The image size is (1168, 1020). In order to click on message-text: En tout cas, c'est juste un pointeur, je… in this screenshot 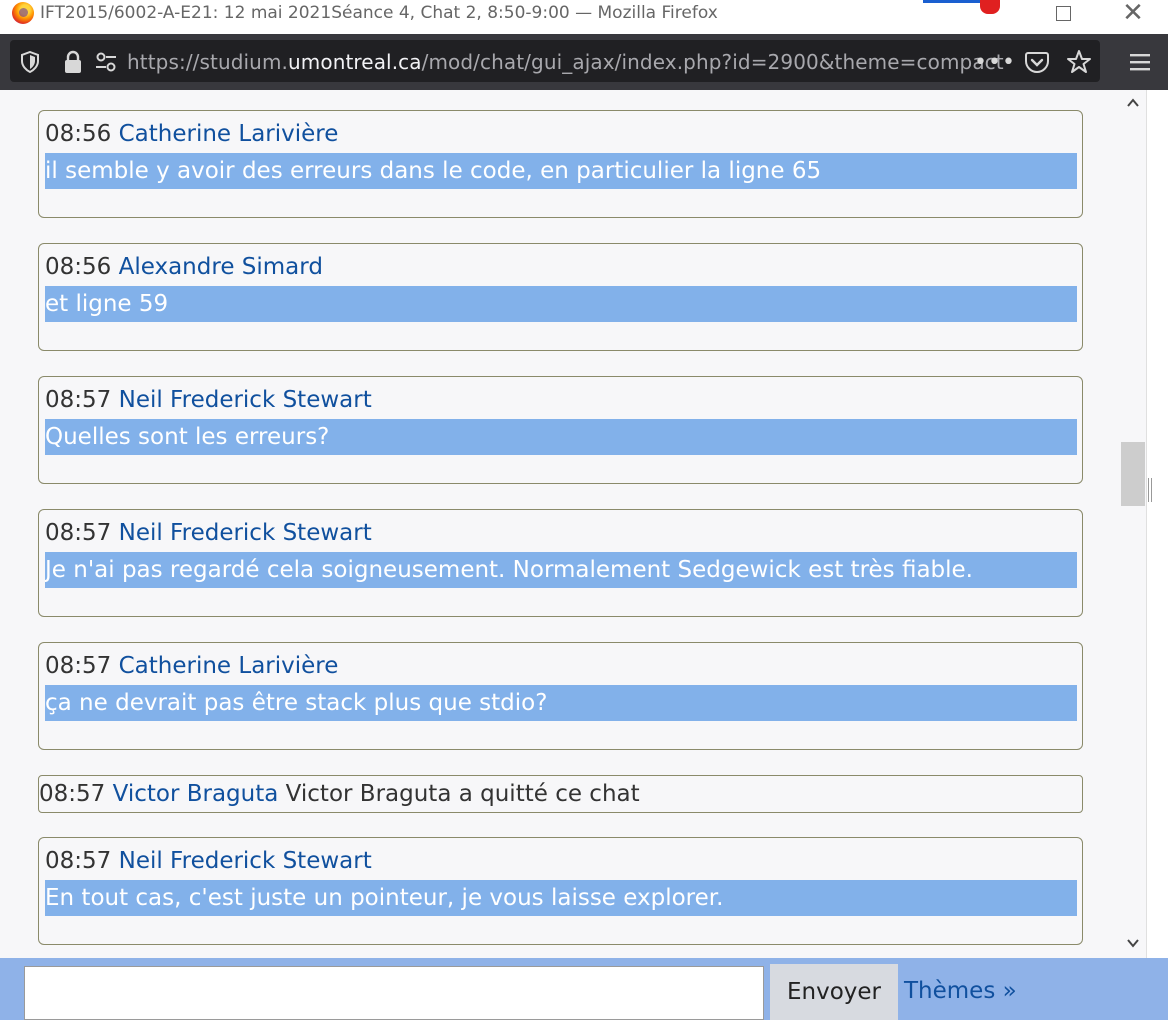, I will do `click(561, 898)`.